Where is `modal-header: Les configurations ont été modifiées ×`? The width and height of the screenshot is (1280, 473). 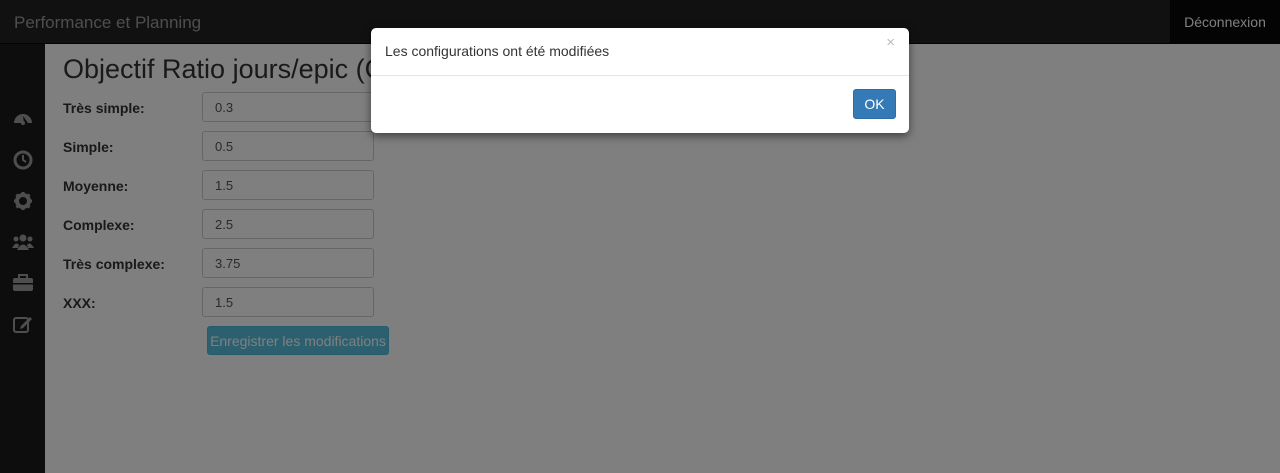
modal-header: Les configurations ont été modifiées × is located at coordinates (640, 52).